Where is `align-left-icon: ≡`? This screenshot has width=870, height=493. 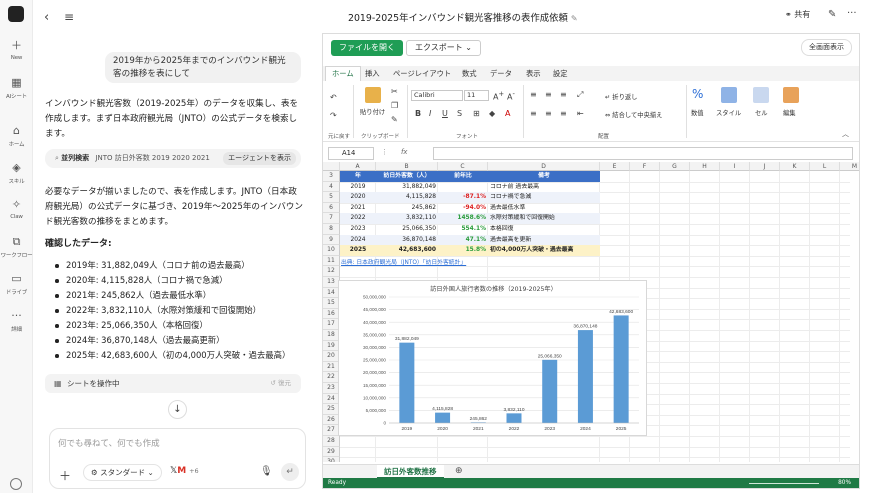
align-left-icon: ≡ is located at coordinates (533, 113).